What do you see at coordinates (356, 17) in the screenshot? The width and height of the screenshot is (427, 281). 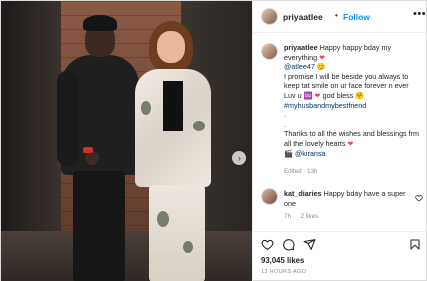 I see `follow-button: Follow` at bounding box center [356, 17].